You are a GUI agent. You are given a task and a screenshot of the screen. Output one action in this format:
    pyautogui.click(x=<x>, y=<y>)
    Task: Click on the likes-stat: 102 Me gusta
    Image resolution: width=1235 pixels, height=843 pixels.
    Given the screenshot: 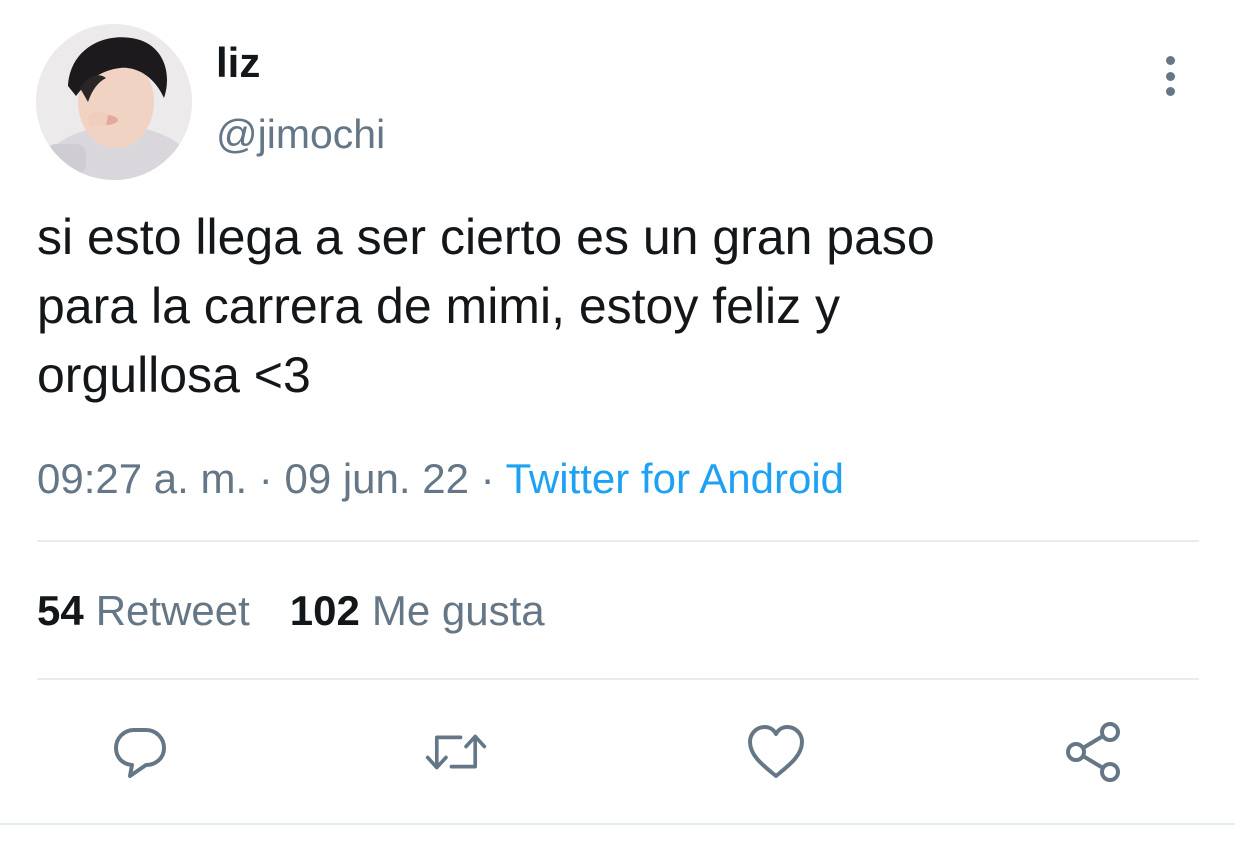 What is the action you would take?
    pyautogui.click(x=417, y=611)
    